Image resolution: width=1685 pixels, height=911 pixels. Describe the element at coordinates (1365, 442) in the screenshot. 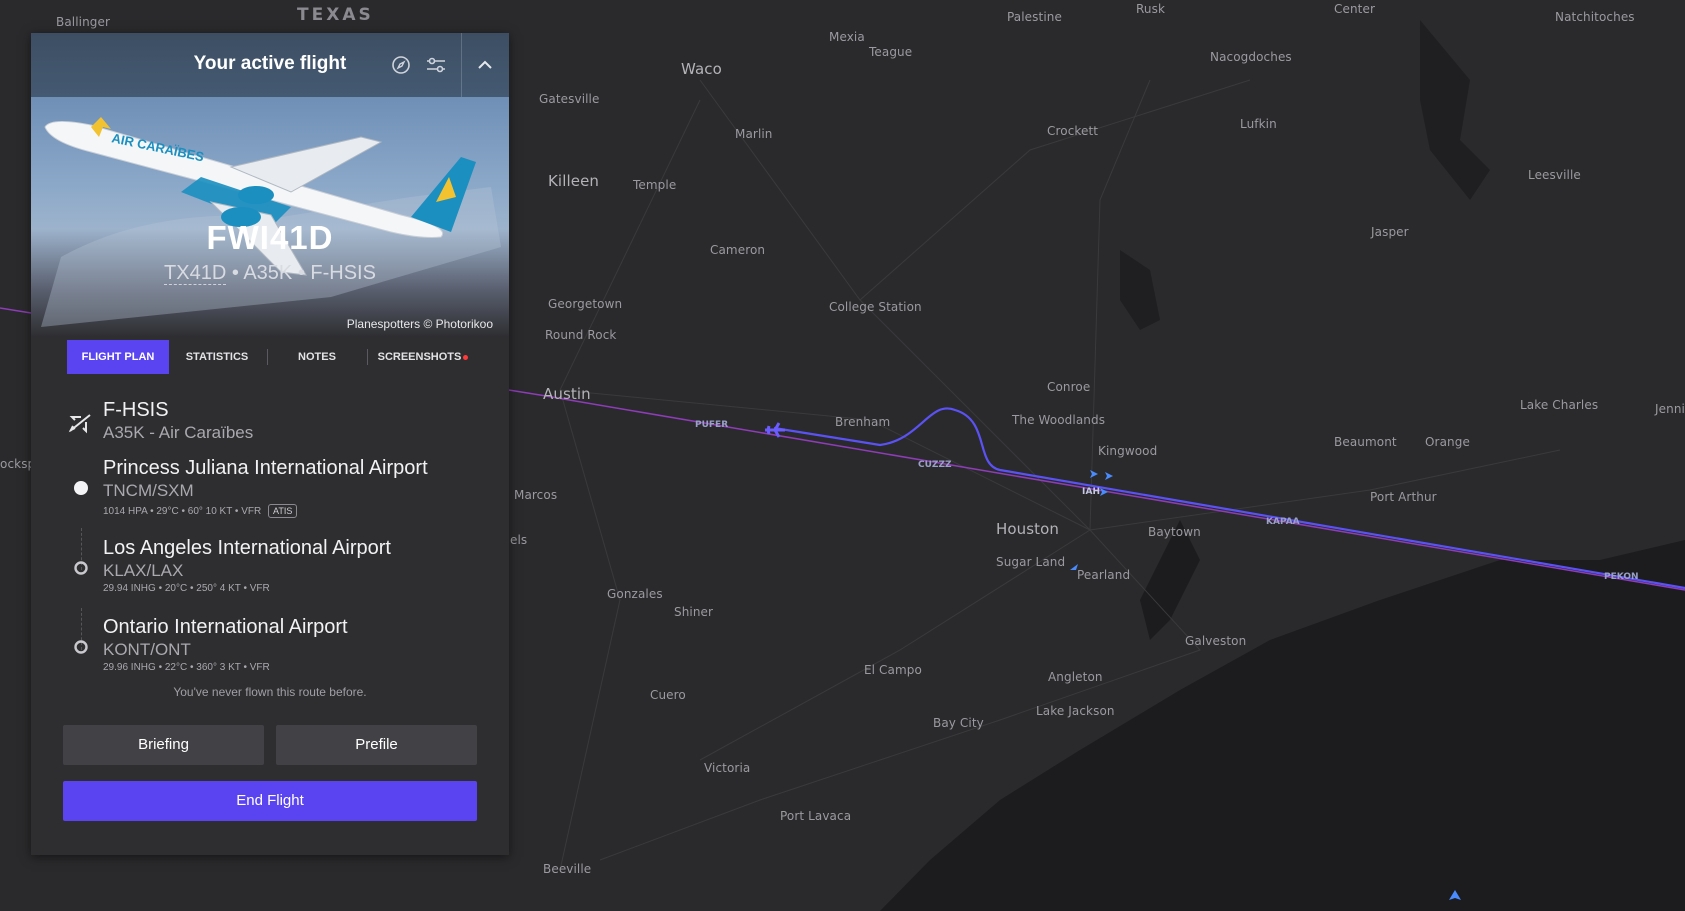

I see `map-label-city: Beaumont` at that location.